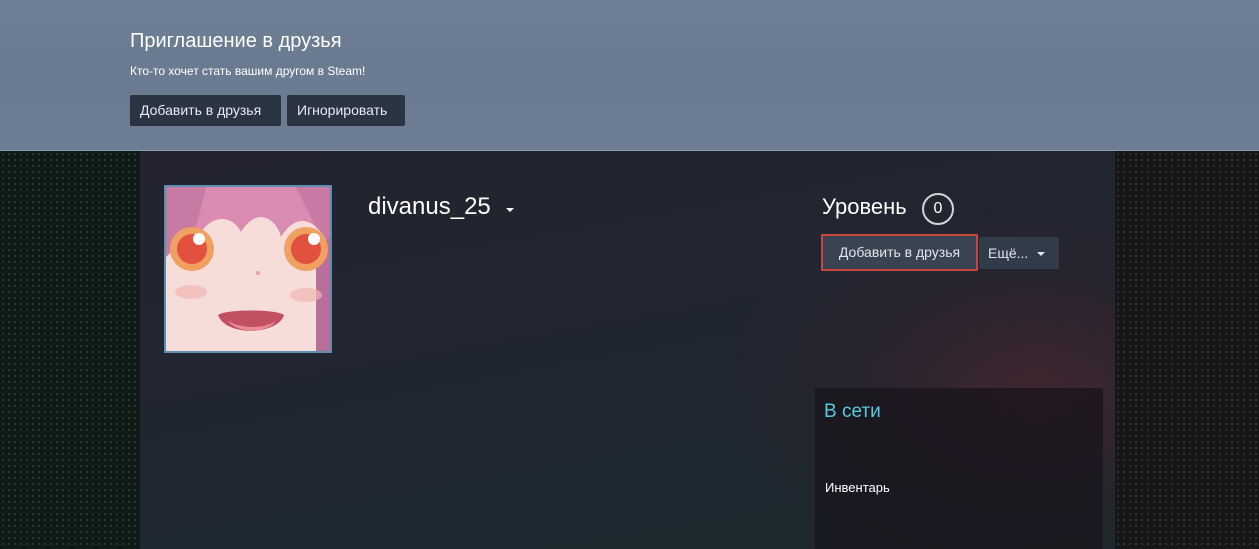 This screenshot has width=1259, height=549. I want to click on level-label: Уровень, so click(864, 206).